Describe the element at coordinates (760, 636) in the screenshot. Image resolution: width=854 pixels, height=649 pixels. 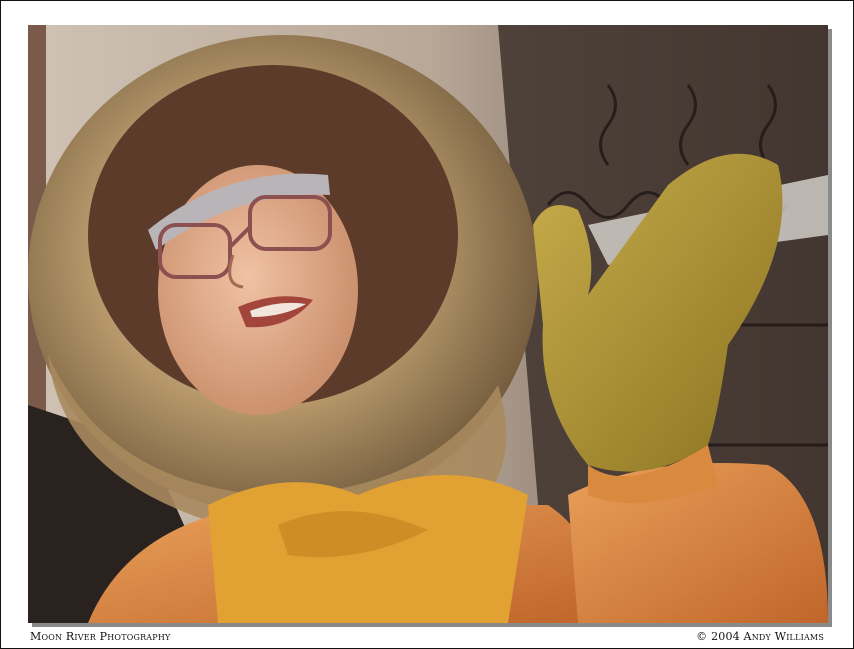
I see `caption-copyright: © 2004 Andy Williams` at that location.